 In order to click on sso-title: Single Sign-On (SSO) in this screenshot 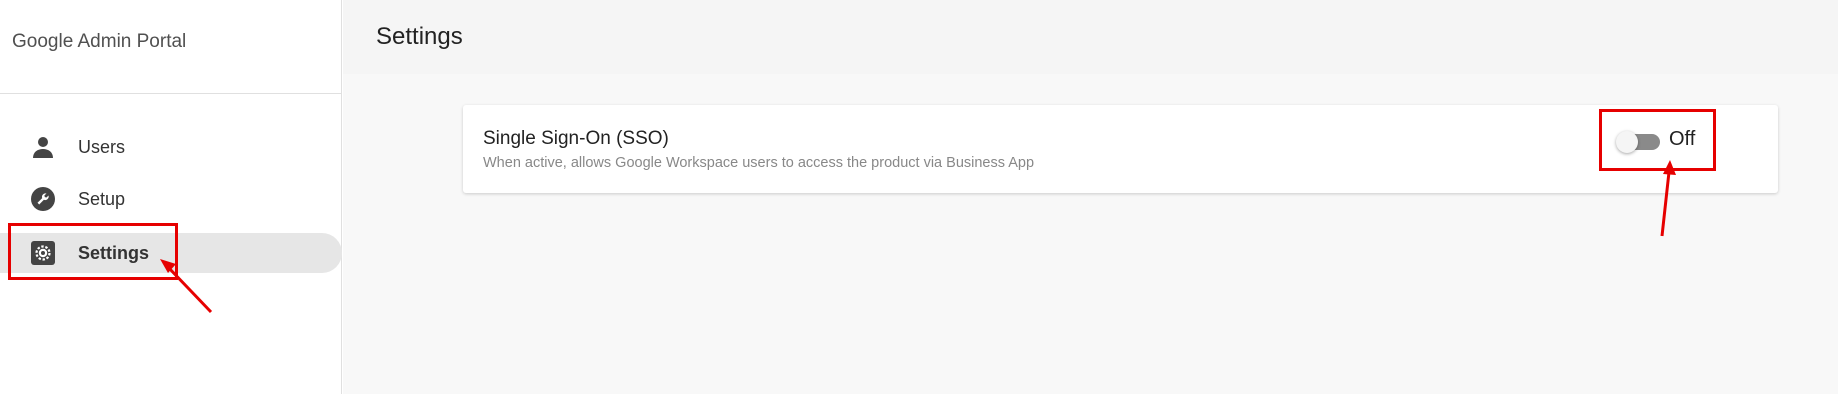, I will do `click(576, 138)`.